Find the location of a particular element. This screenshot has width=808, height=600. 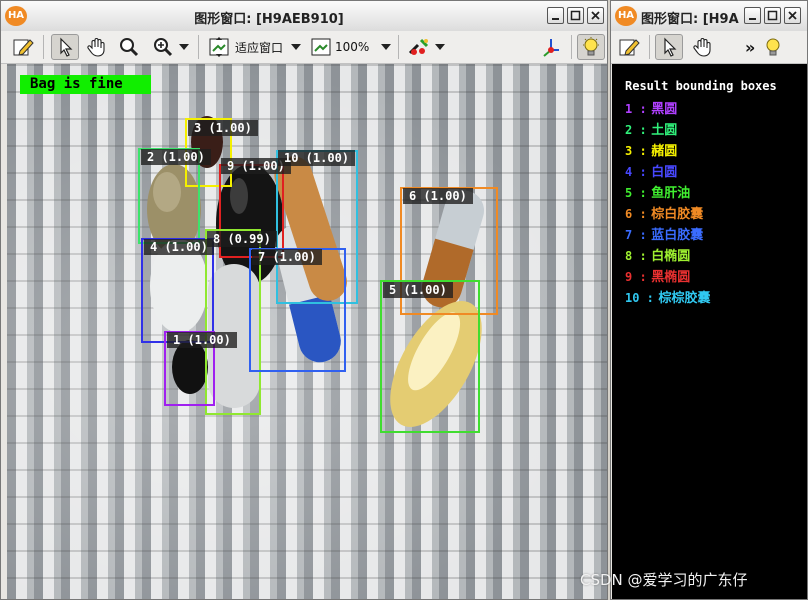

halcon-app-icon: HA is located at coordinates (626, 16).